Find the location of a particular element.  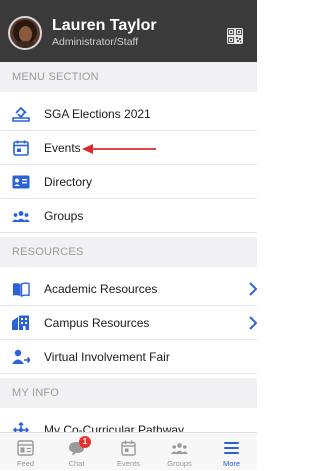

profile-header: Lauren Taylor Administrator/Staff is located at coordinates (128, 31).